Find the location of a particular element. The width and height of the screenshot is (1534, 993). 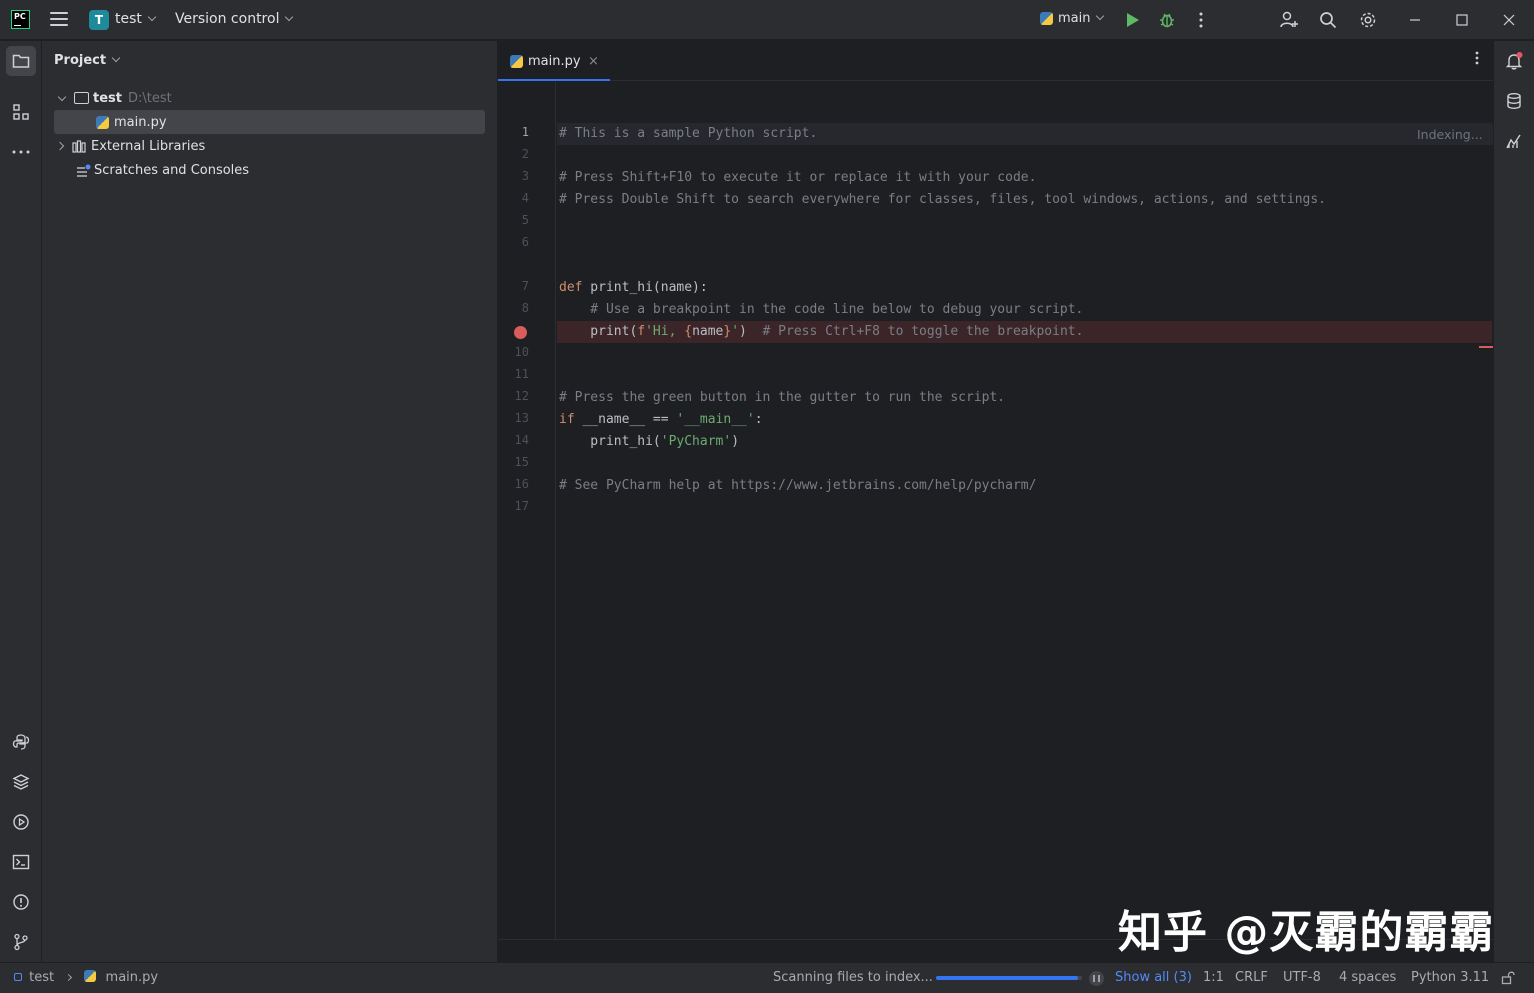

settings-icon is located at coordinates (1368, 20).